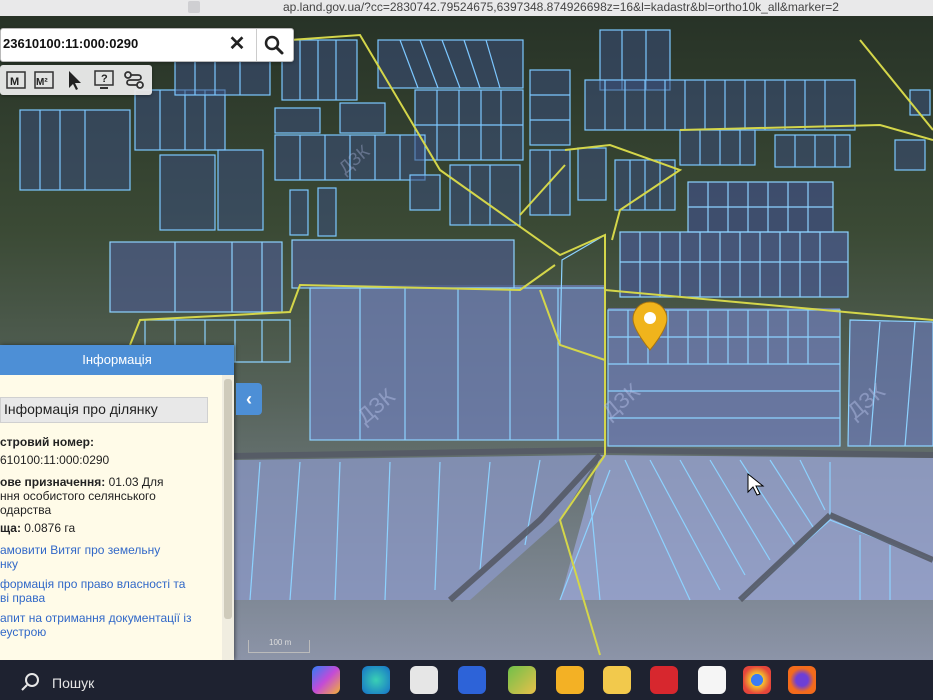  Describe the element at coordinates (424, 680) in the screenshot. I see `chrome-icon` at that location.